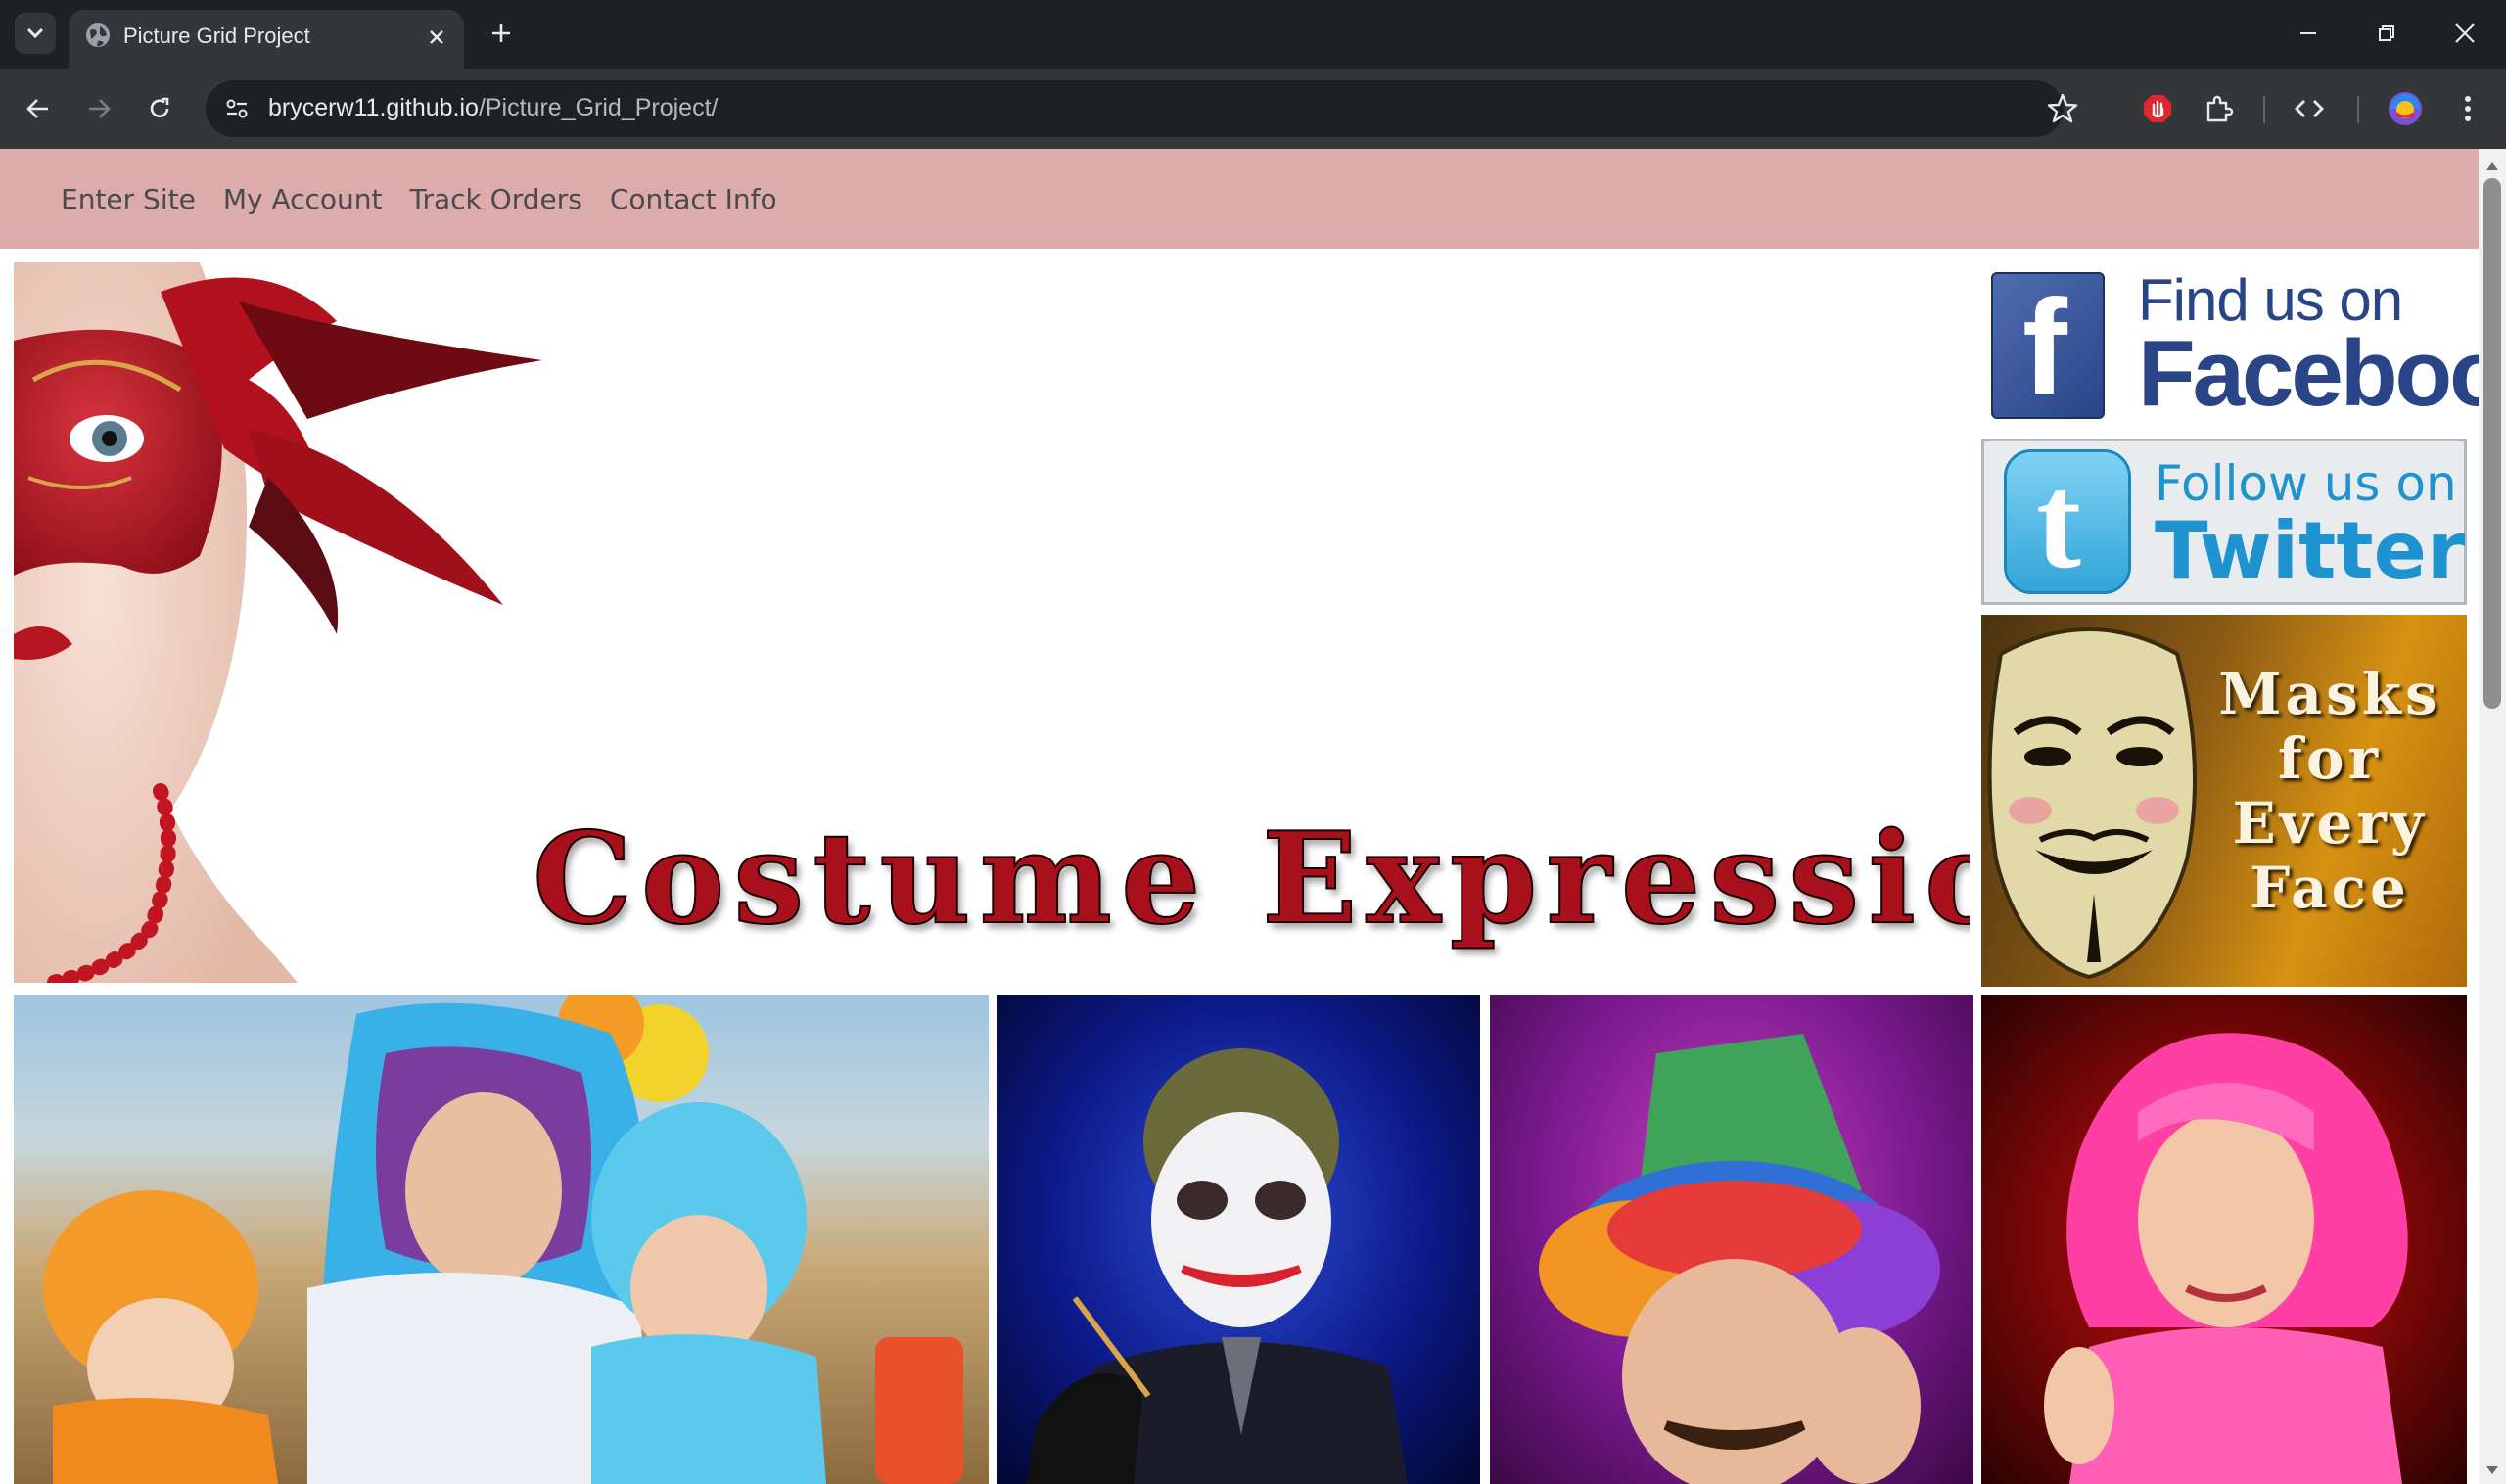 The width and height of the screenshot is (2506, 1484). I want to click on twitter-caption: Follow us on, so click(2306, 483).